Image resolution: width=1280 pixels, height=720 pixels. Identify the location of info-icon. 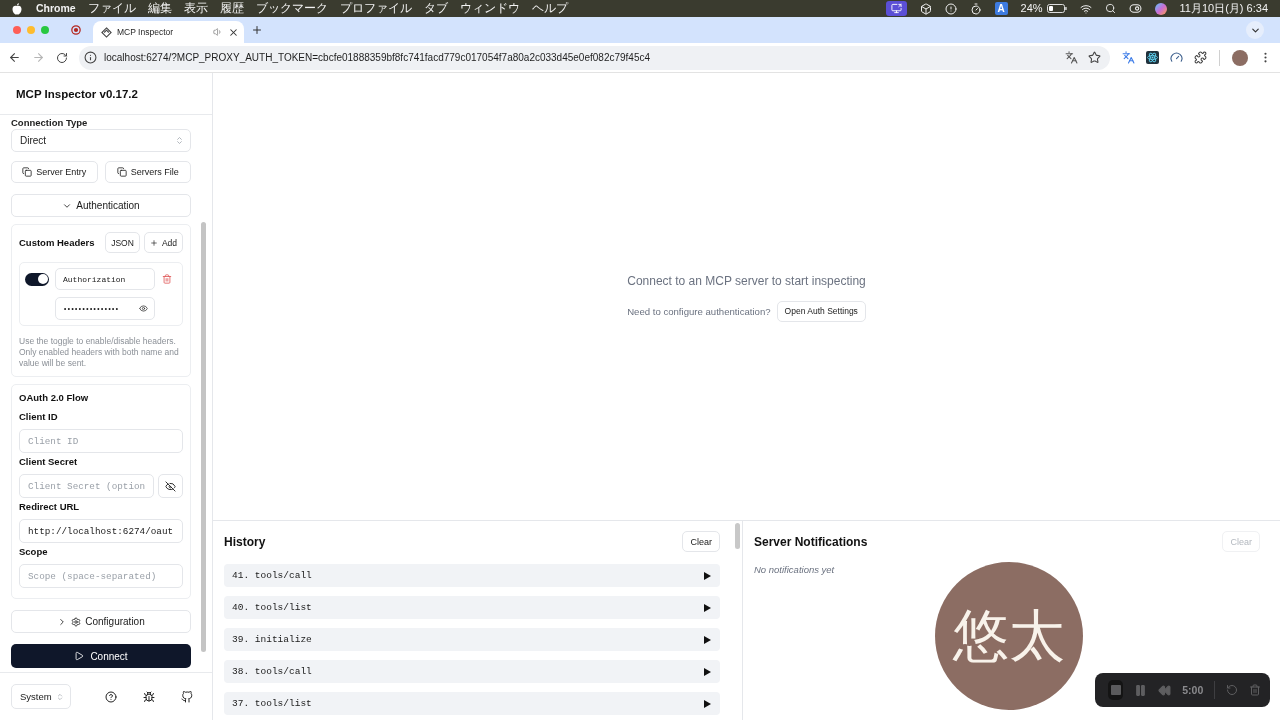
(90, 57).